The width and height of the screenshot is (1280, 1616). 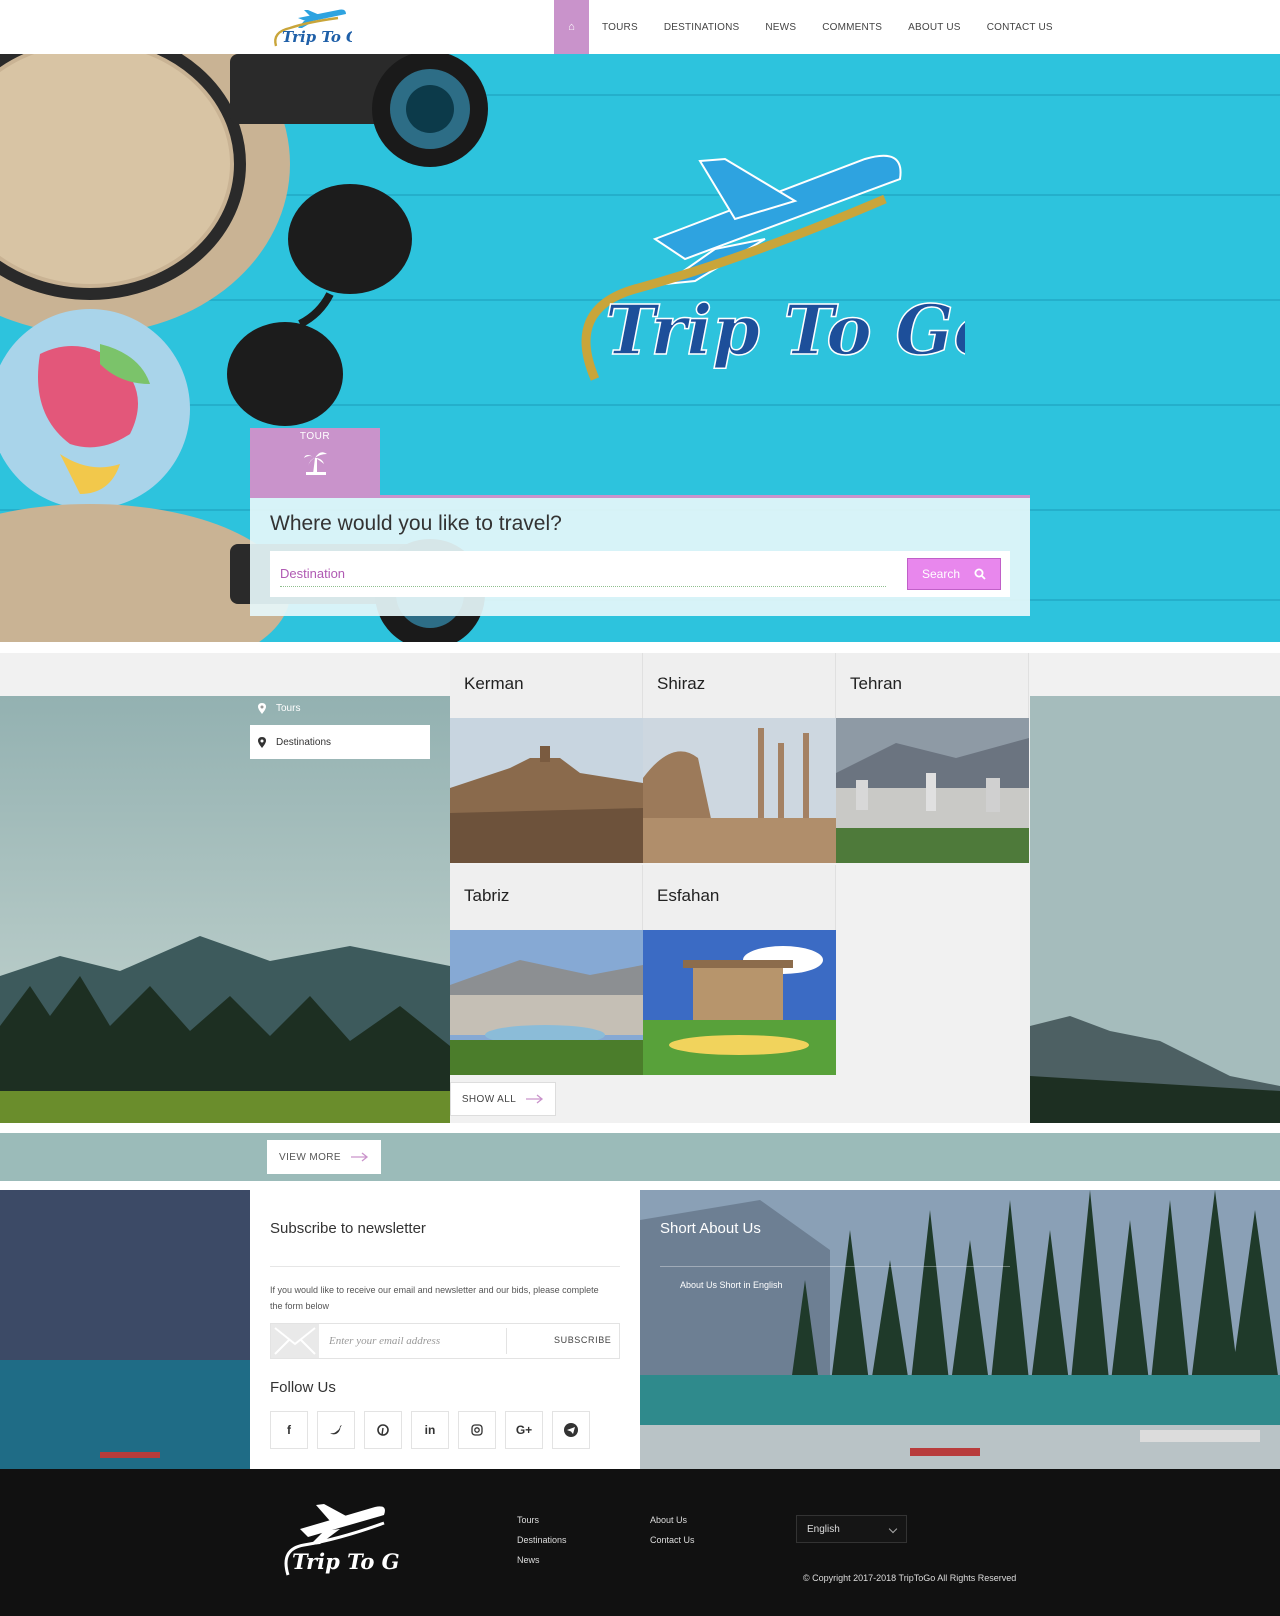 What do you see at coordinates (785, 331) in the screenshot?
I see `hero-logo-text: Trip To Go` at bounding box center [785, 331].